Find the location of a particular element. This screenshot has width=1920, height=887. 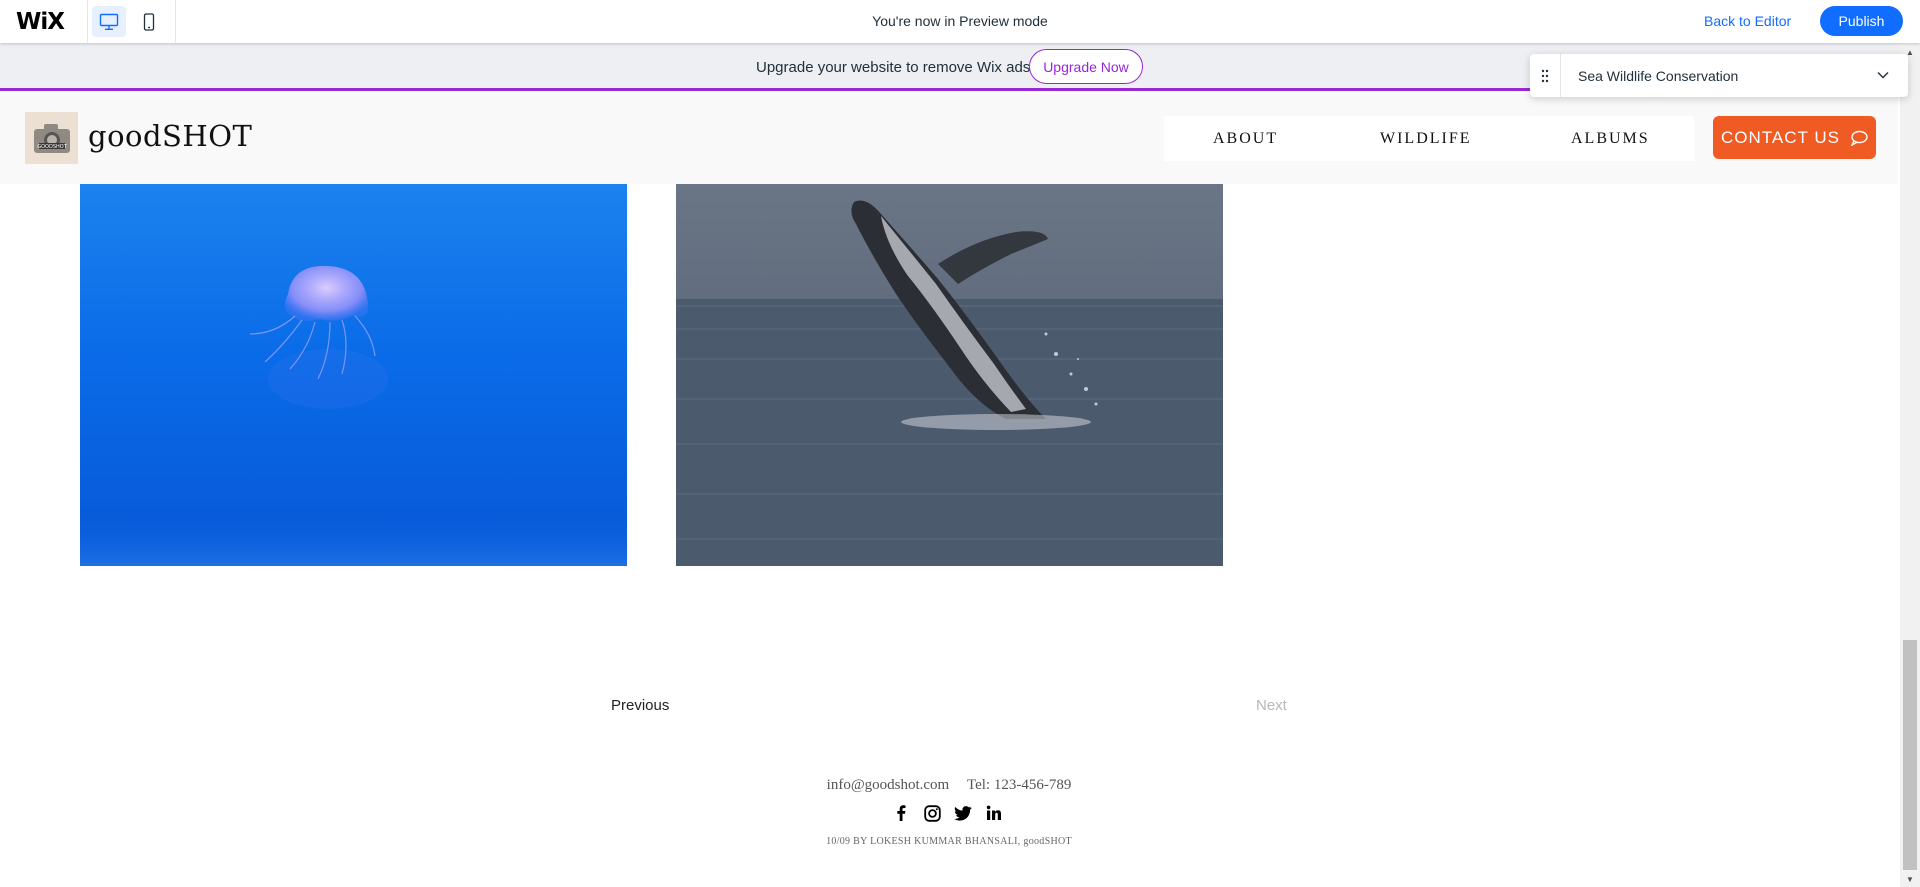

previous-link: Previous is located at coordinates (640, 705).